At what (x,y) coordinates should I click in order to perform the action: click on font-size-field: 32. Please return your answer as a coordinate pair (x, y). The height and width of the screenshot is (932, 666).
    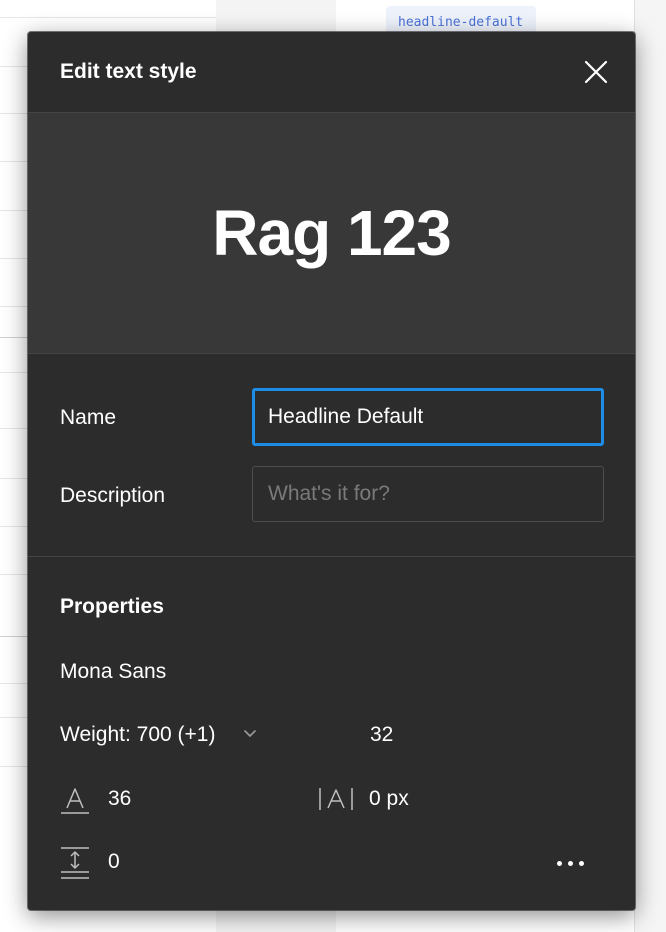
    Looking at the image, I should click on (381, 735).